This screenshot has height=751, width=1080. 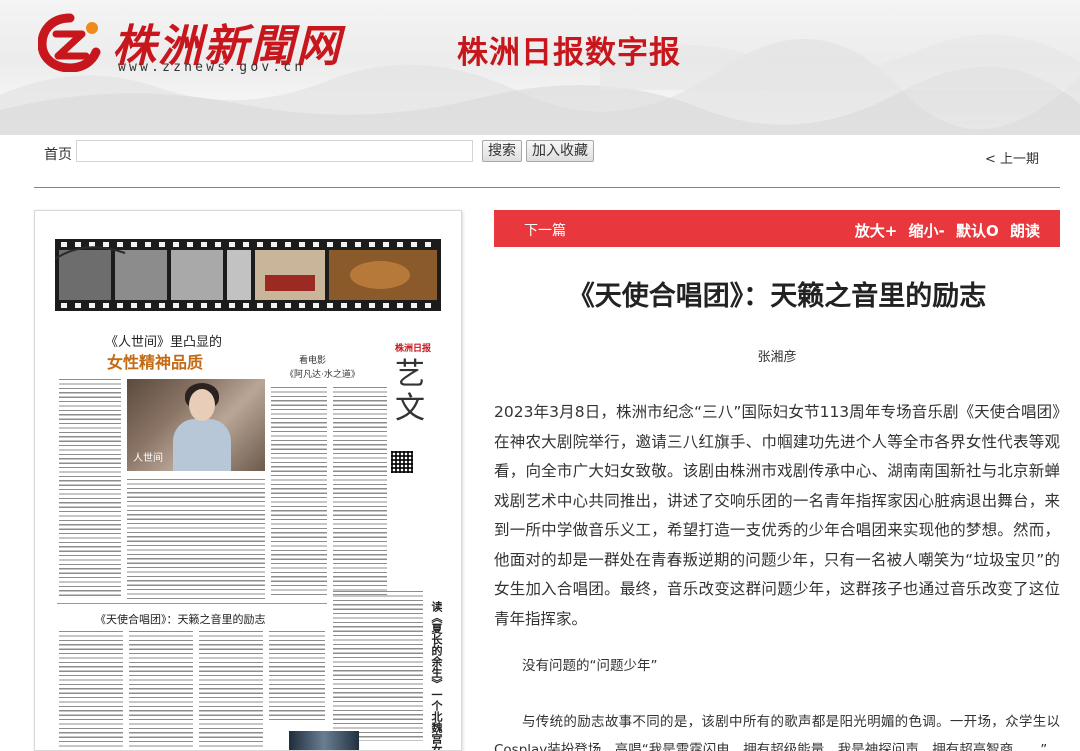 I want to click on read-aloud-button: 朗读, so click(x=1025, y=231).